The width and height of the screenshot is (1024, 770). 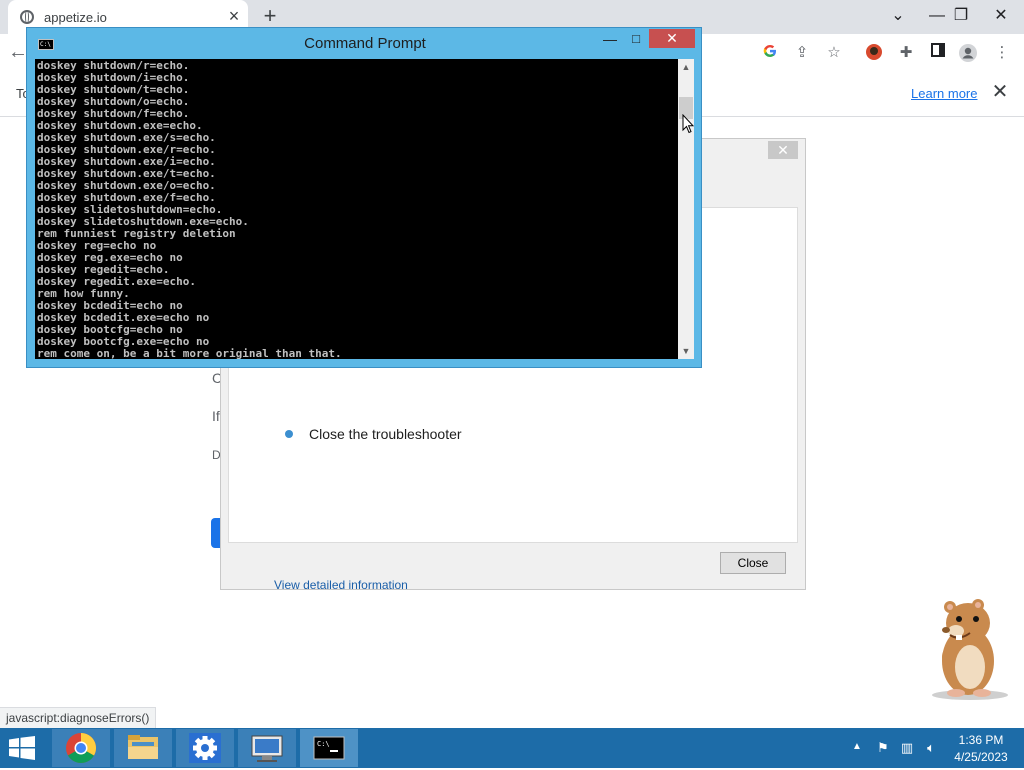 I want to click on show-hidden-icons-icon: ▲, so click(x=857, y=747).